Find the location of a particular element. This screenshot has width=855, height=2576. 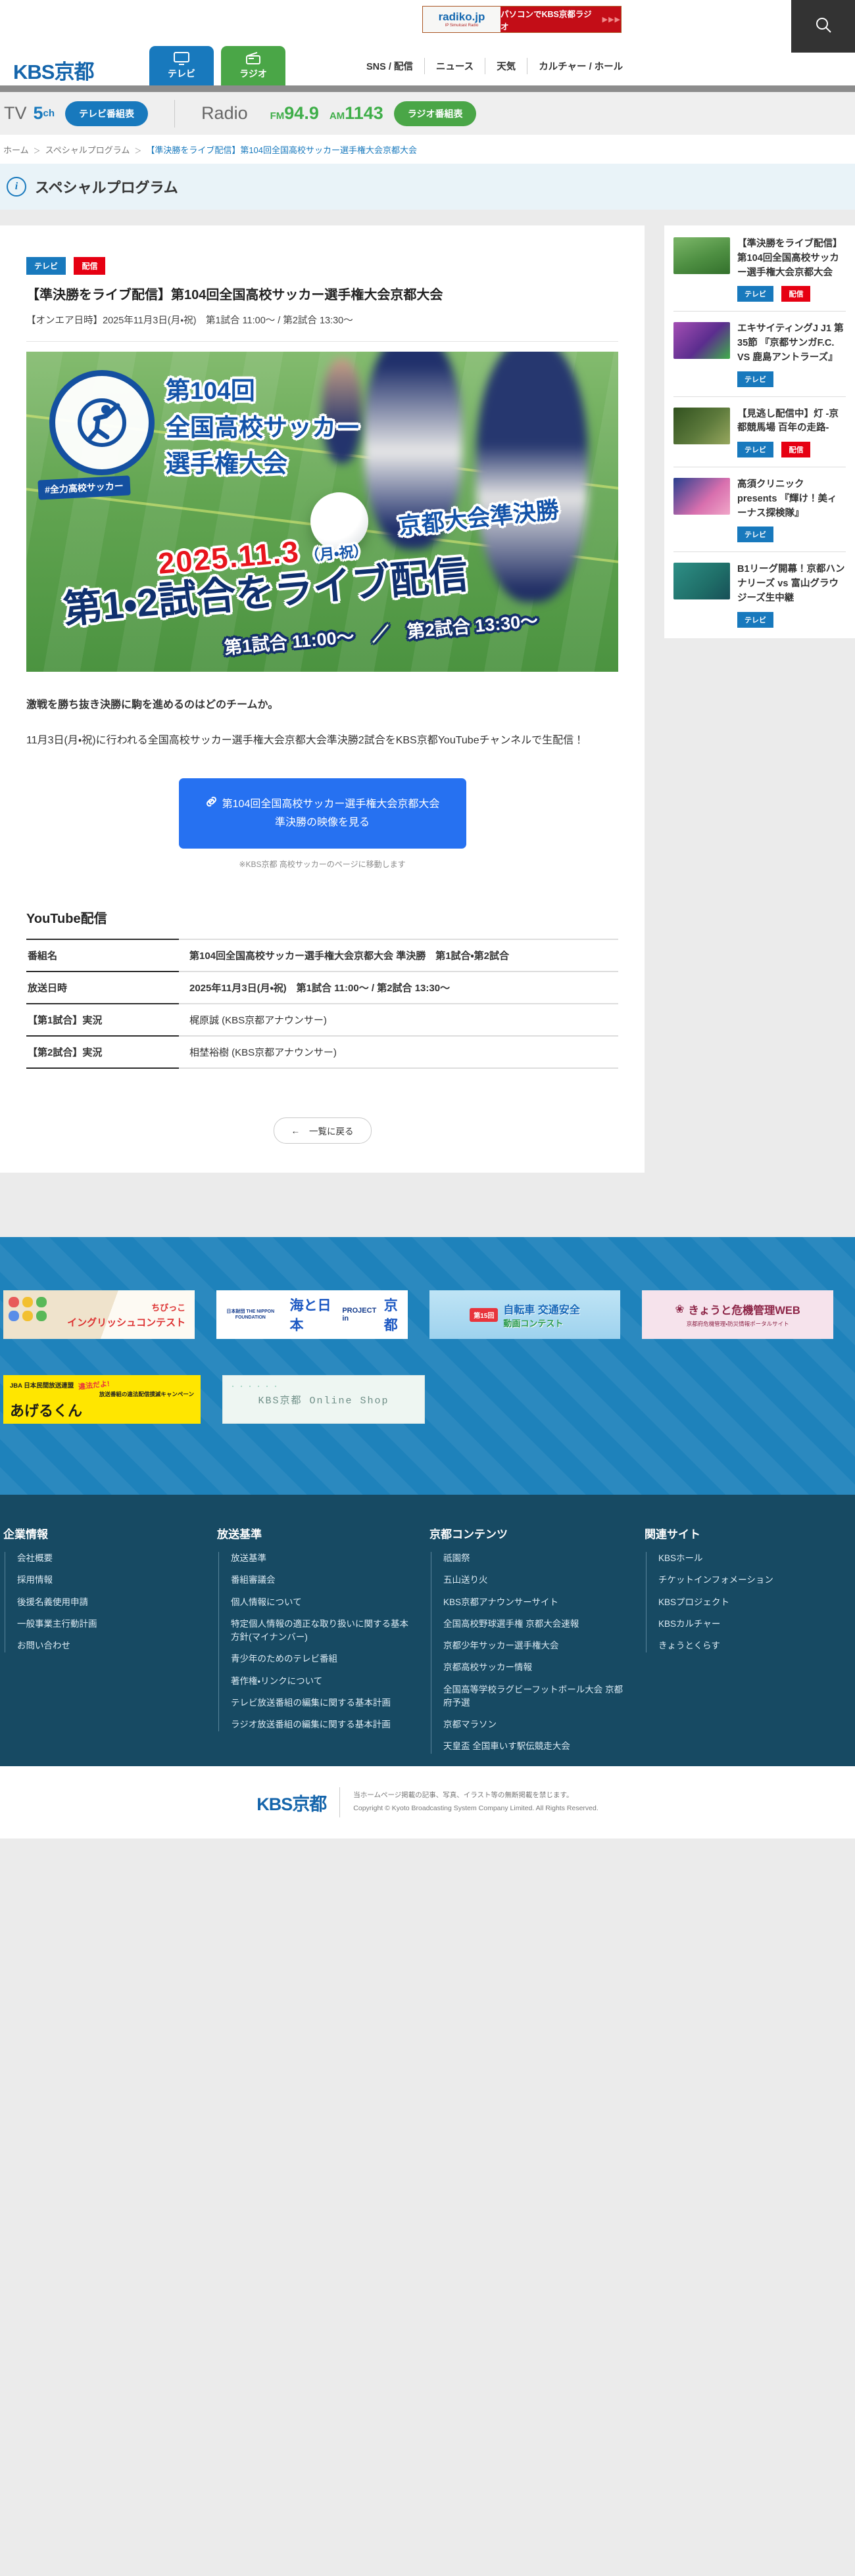

radio-label: Radio is located at coordinates (224, 113).